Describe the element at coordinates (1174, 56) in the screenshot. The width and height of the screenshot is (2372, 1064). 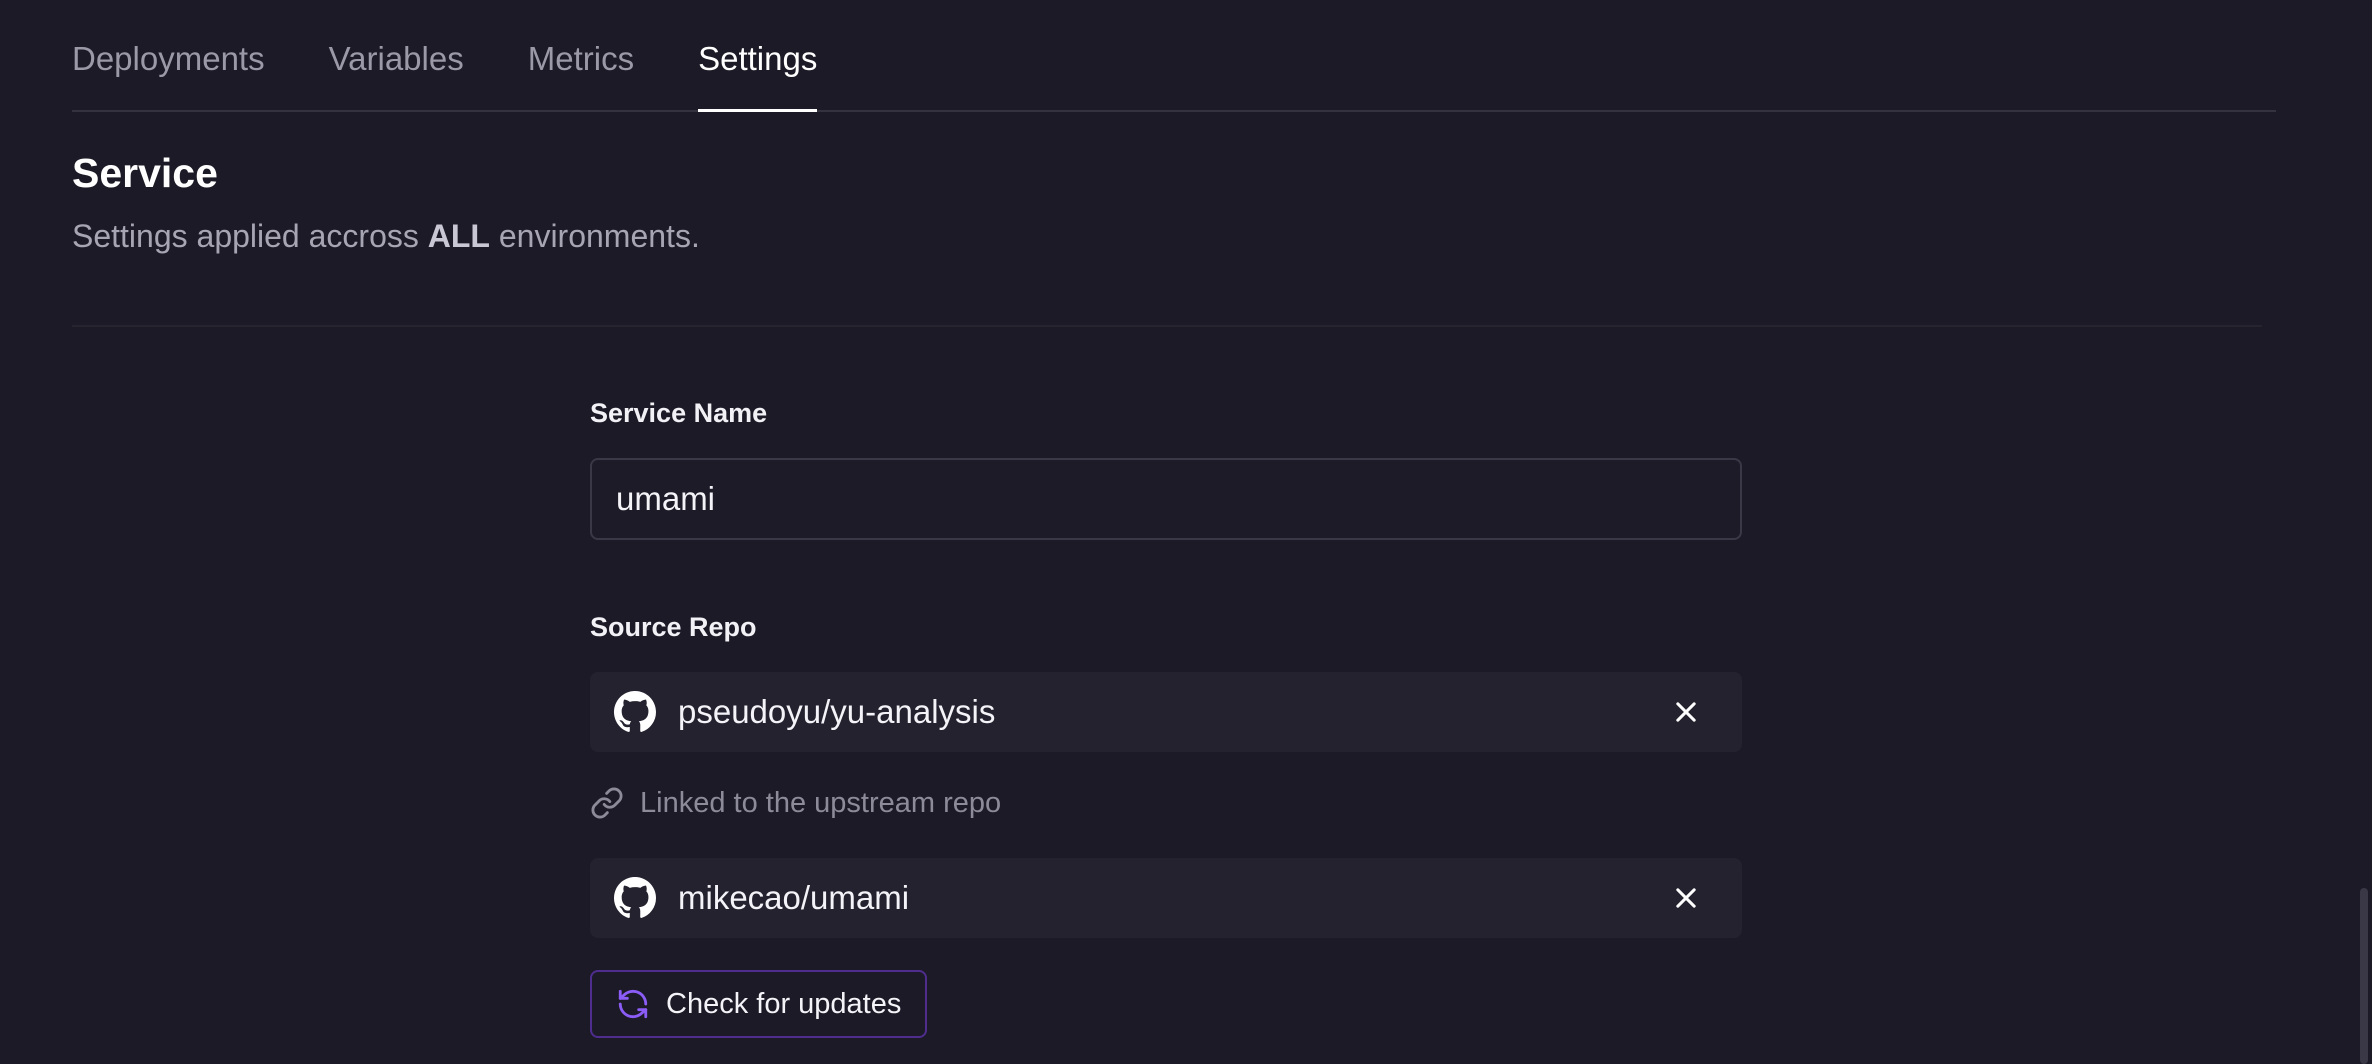
I see `service-tabs: Deployments Variables Metrics Settings` at that location.